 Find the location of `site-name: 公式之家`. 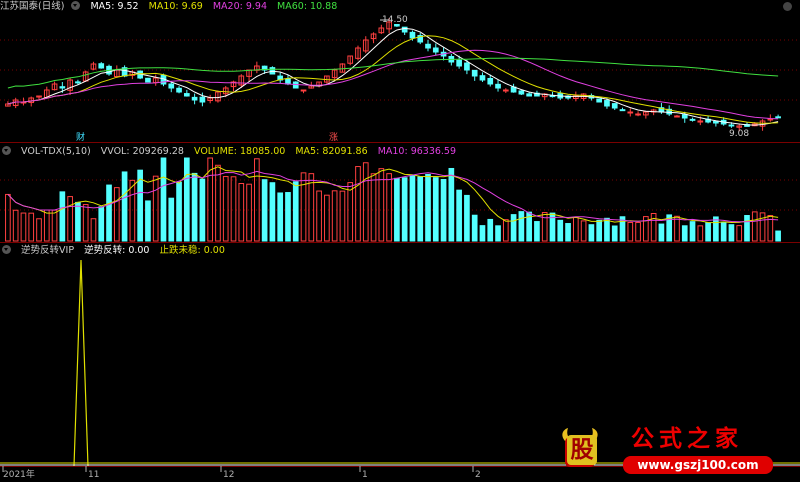

site-name: 公式之家 is located at coordinates (687, 438).